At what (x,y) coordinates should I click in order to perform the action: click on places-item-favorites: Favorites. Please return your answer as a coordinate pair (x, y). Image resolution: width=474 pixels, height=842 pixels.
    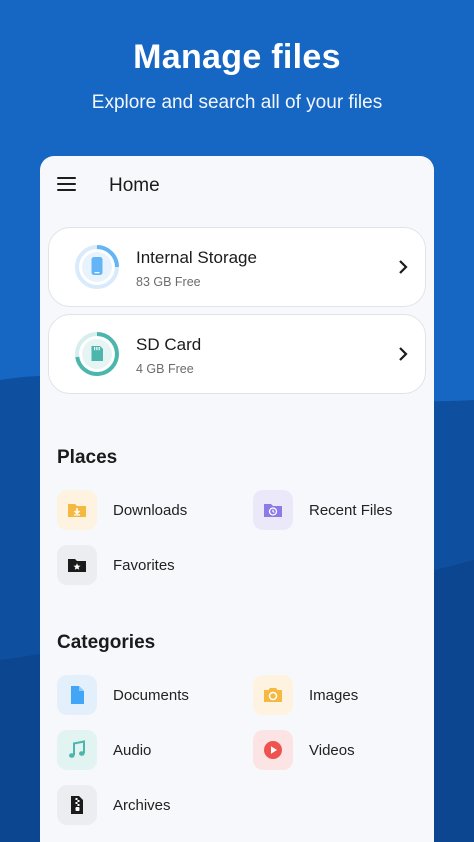
    Looking at the image, I should click on (147, 567).